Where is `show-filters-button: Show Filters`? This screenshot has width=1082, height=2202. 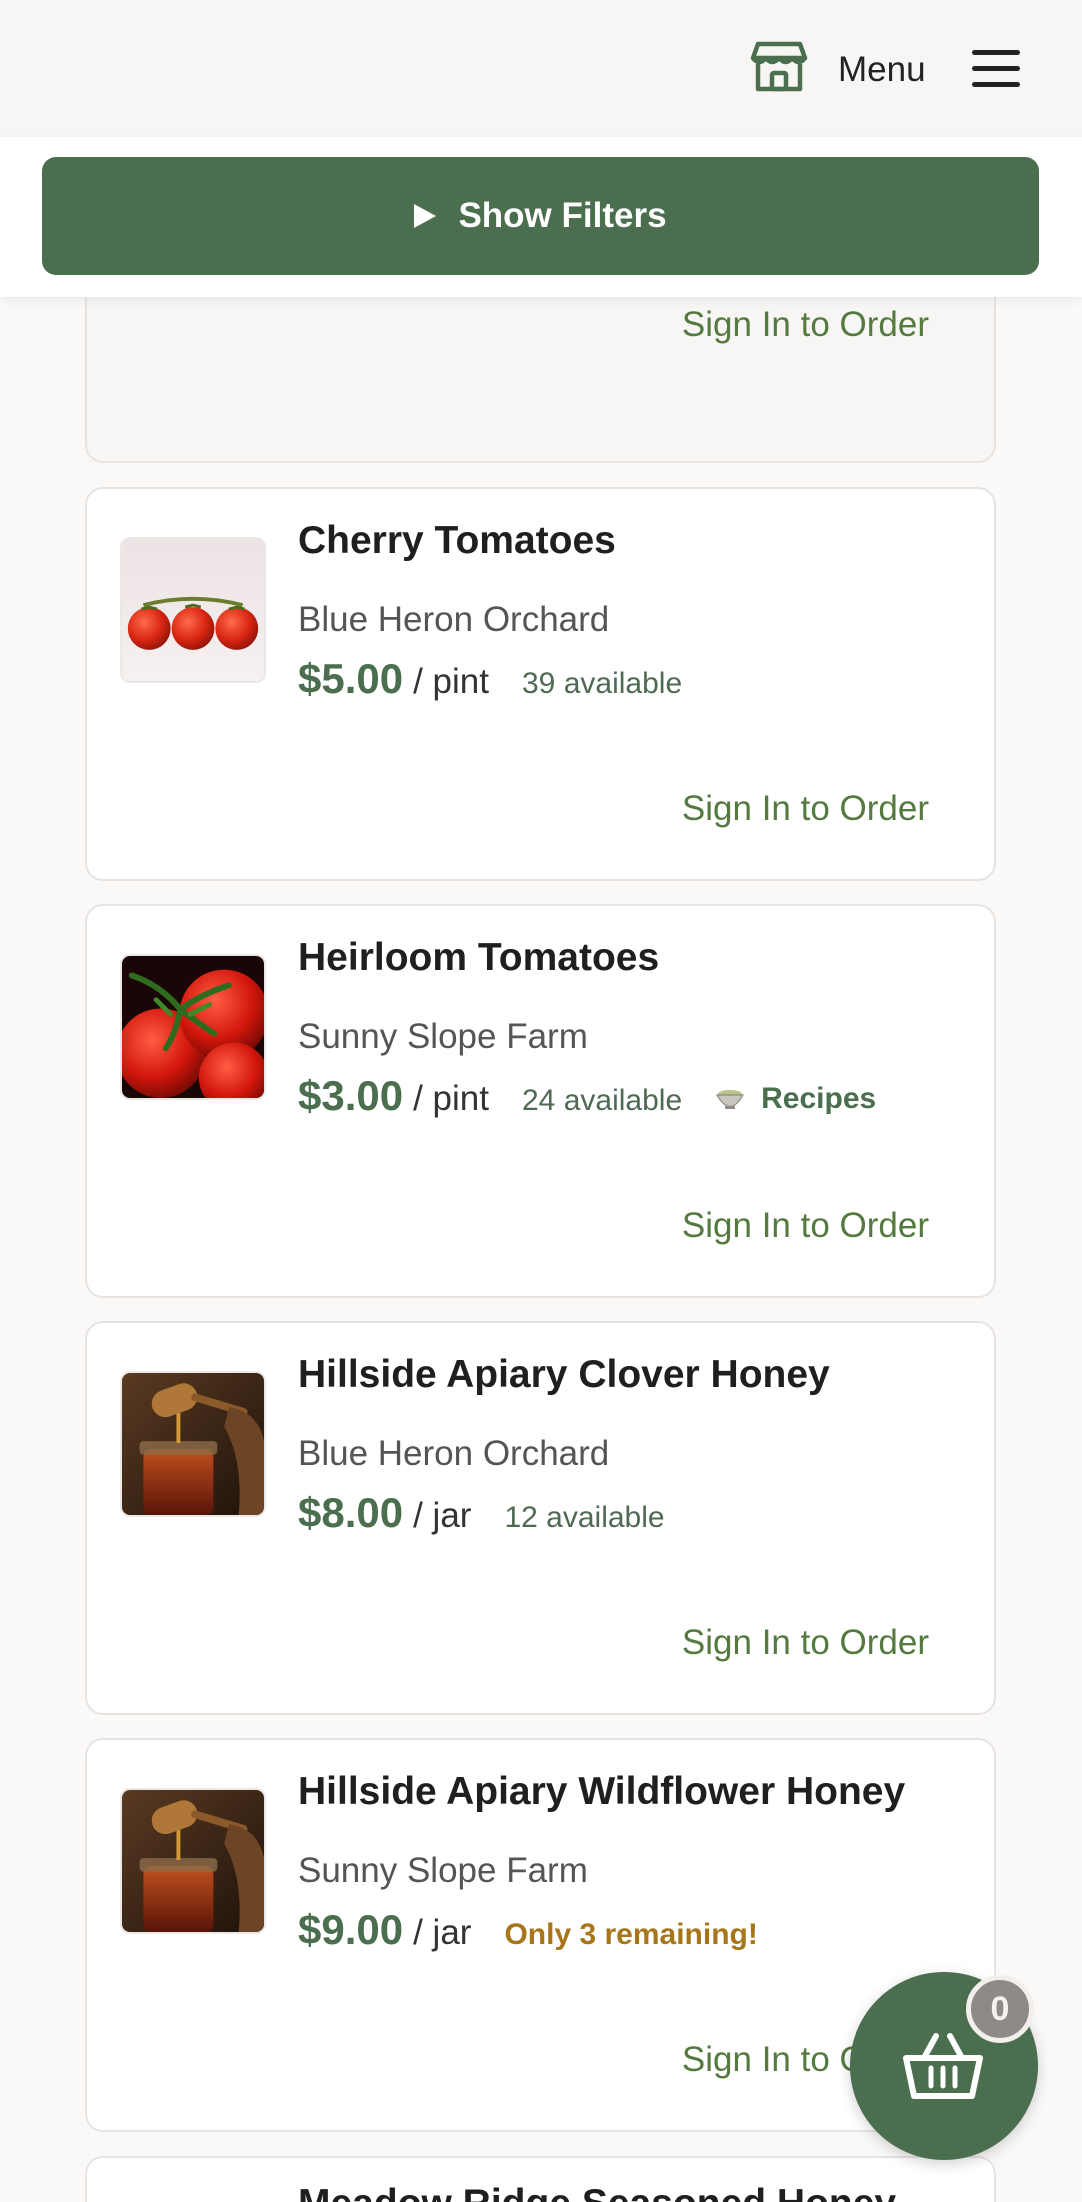
show-filters-button: Show Filters is located at coordinates (540, 216).